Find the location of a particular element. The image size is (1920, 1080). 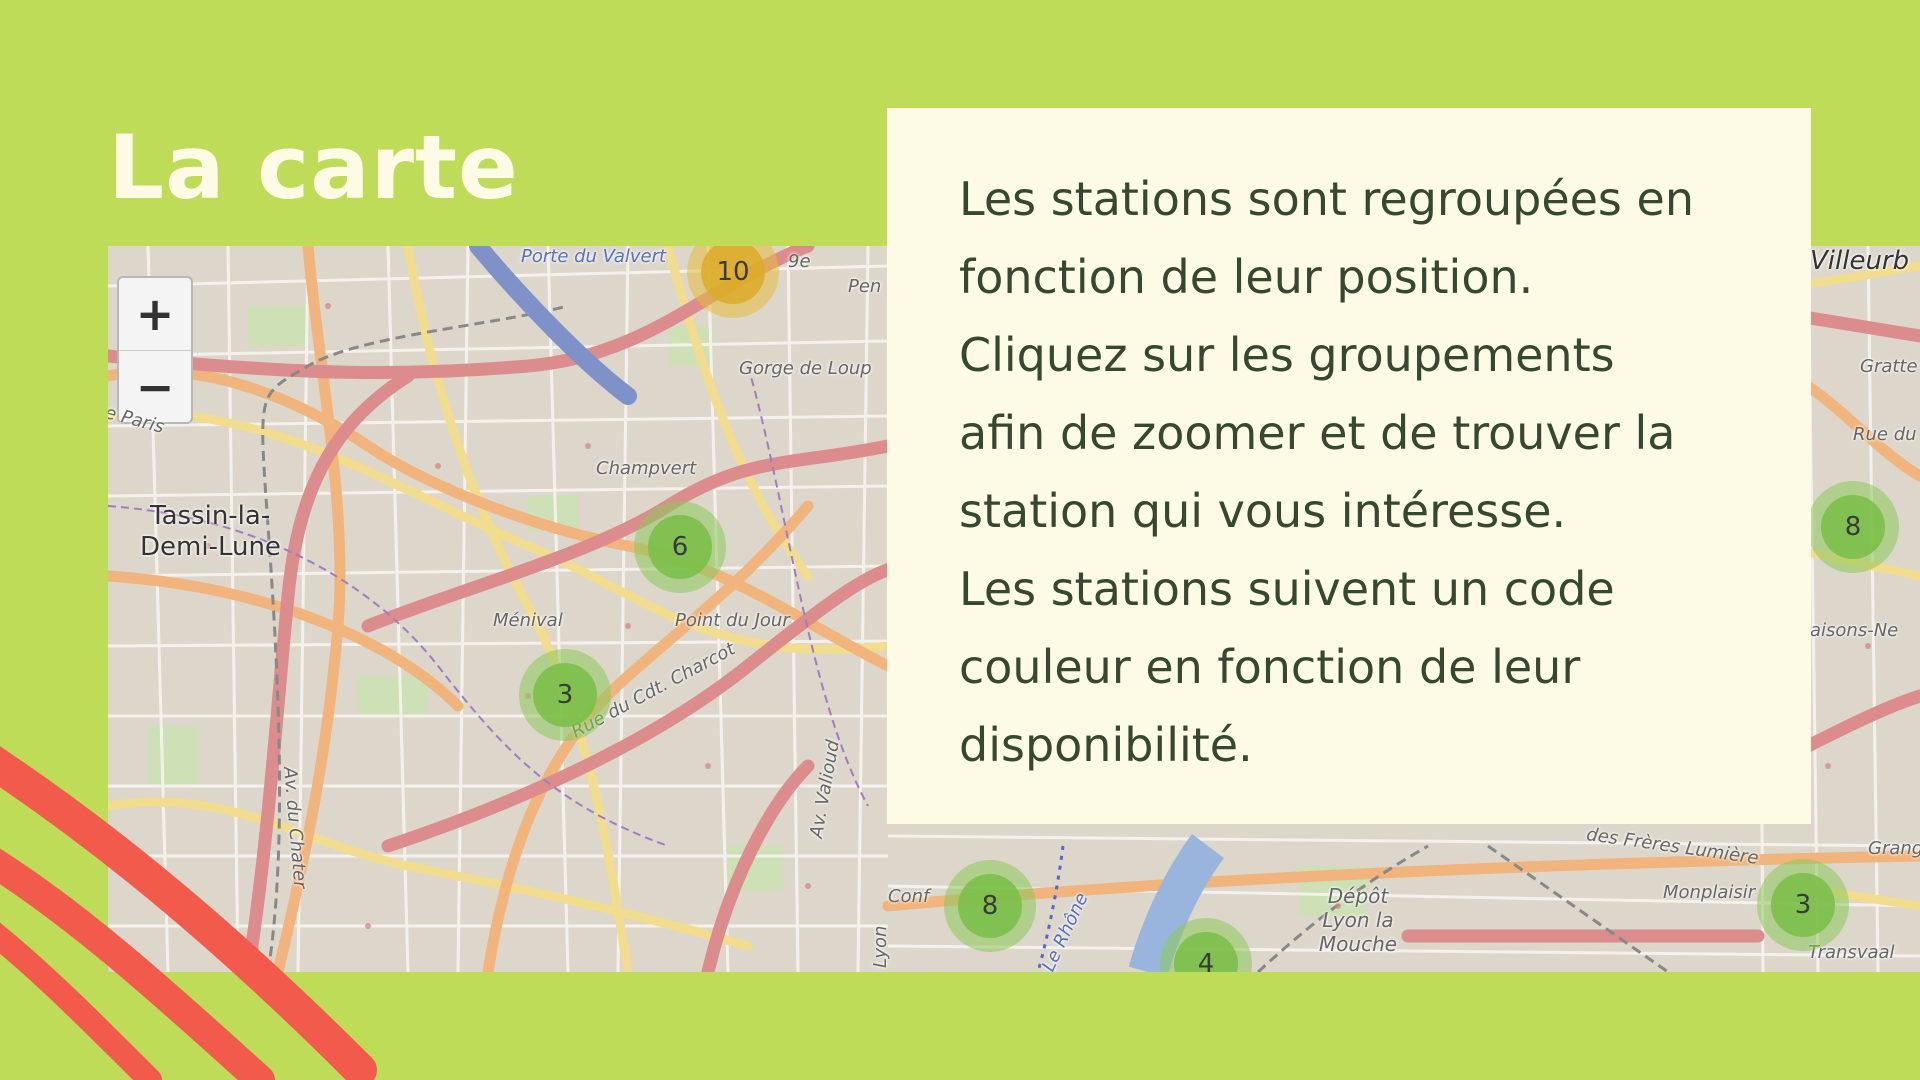

place-label-monplaisir: Monplaisir is located at coordinates (1709, 892).